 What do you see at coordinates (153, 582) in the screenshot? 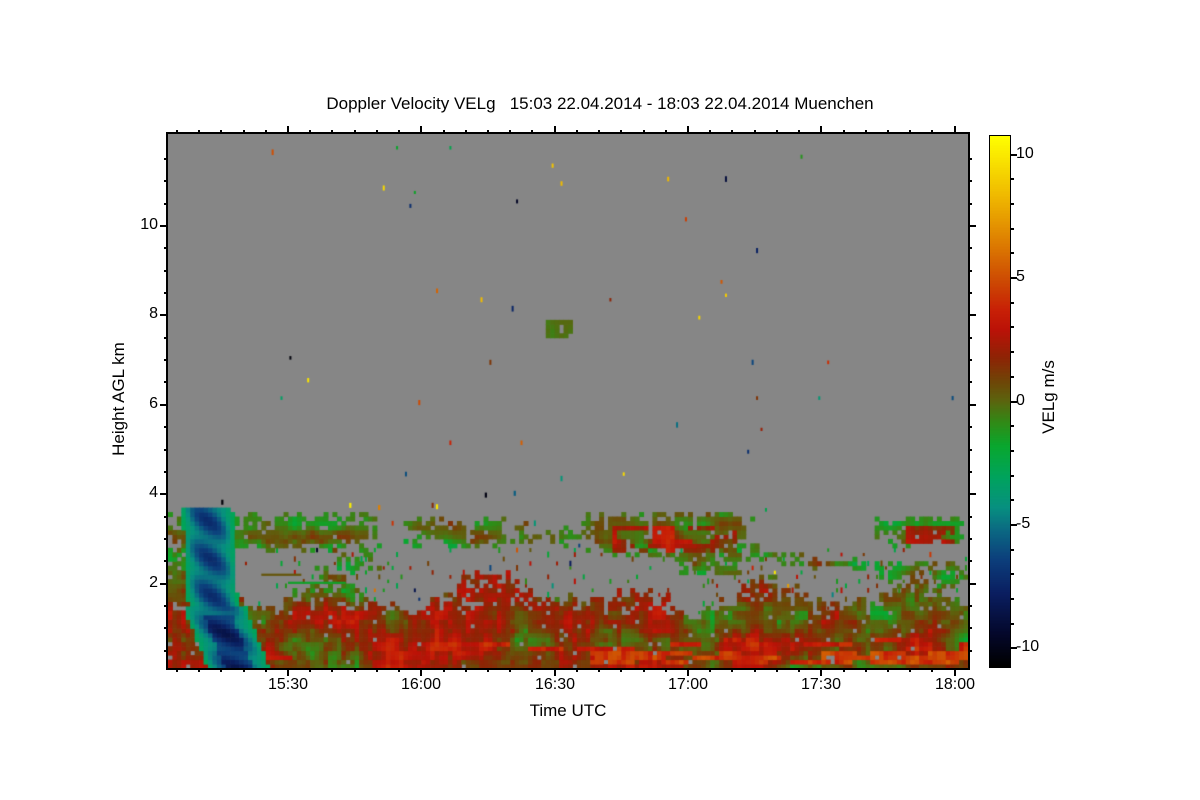
I see `y-tick-label: 2` at bounding box center [153, 582].